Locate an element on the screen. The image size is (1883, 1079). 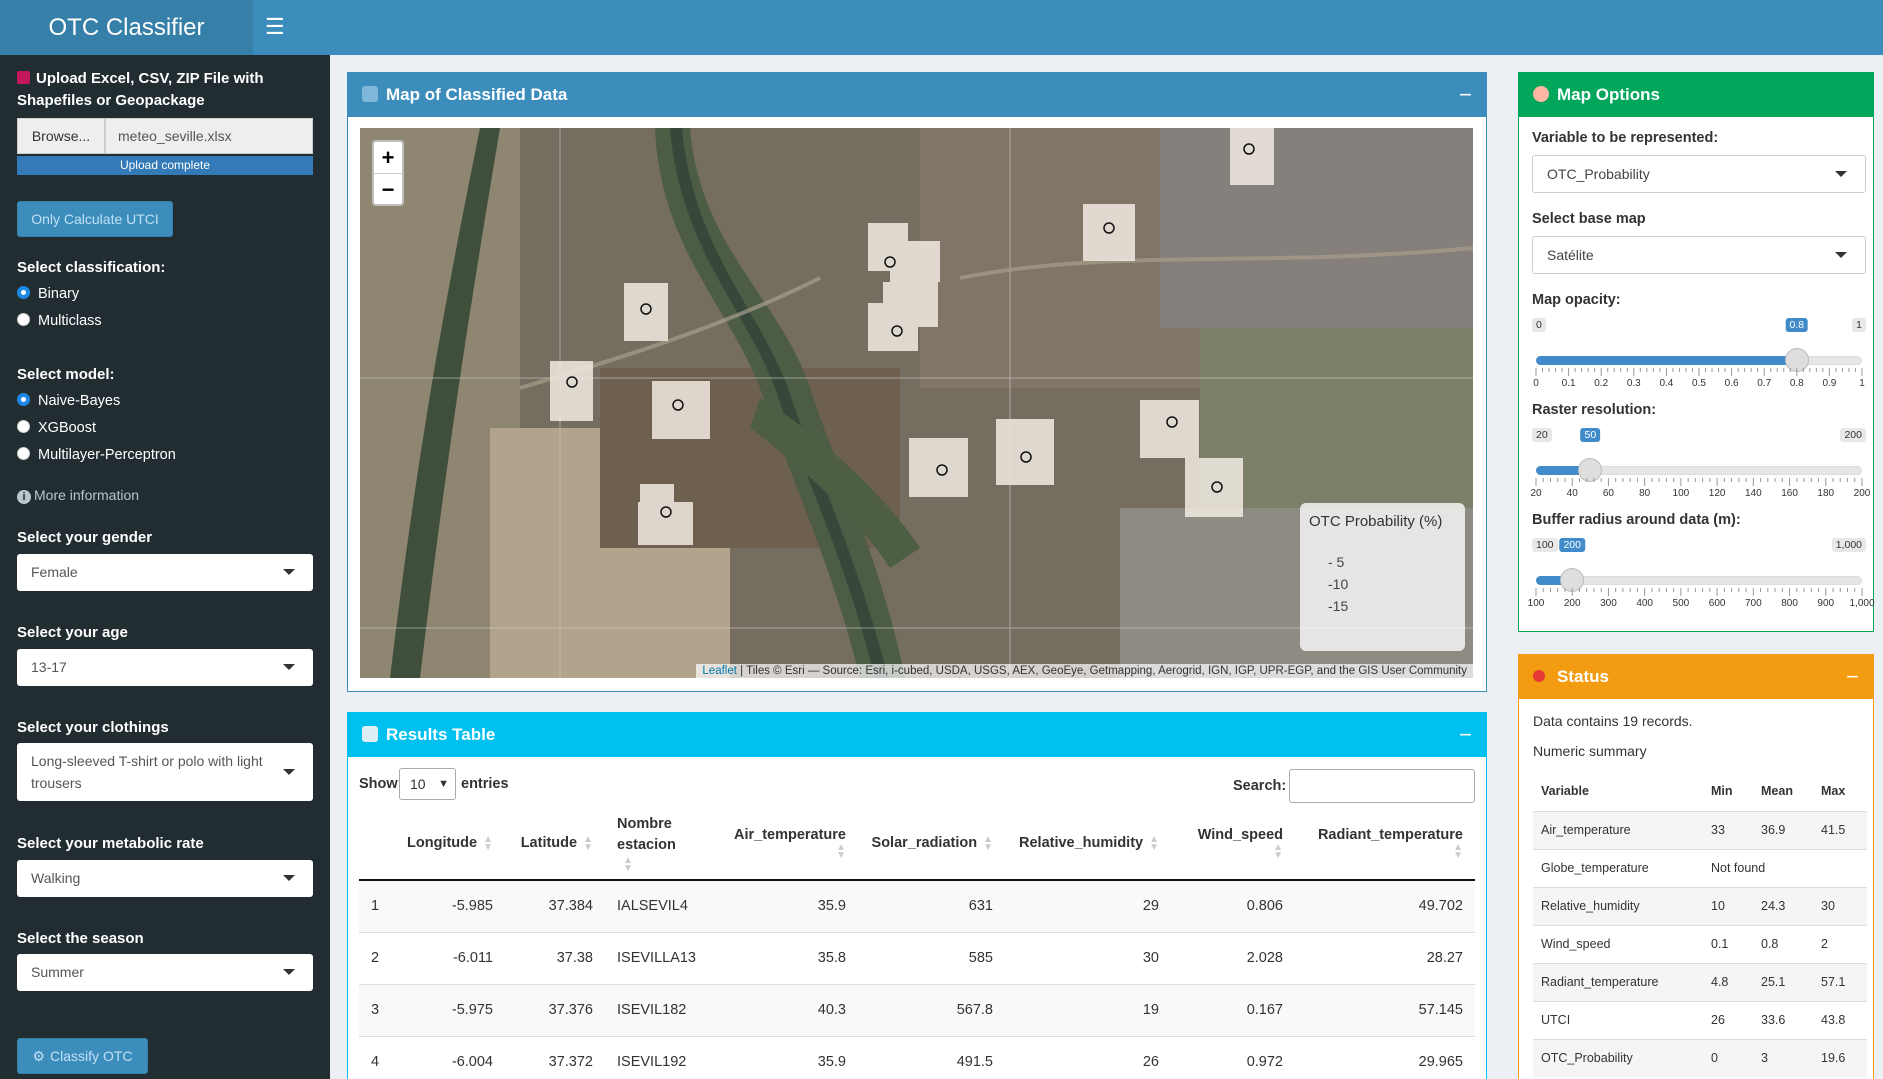
menu-toggle-icon: ☰ is located at coordinates (275, 27).